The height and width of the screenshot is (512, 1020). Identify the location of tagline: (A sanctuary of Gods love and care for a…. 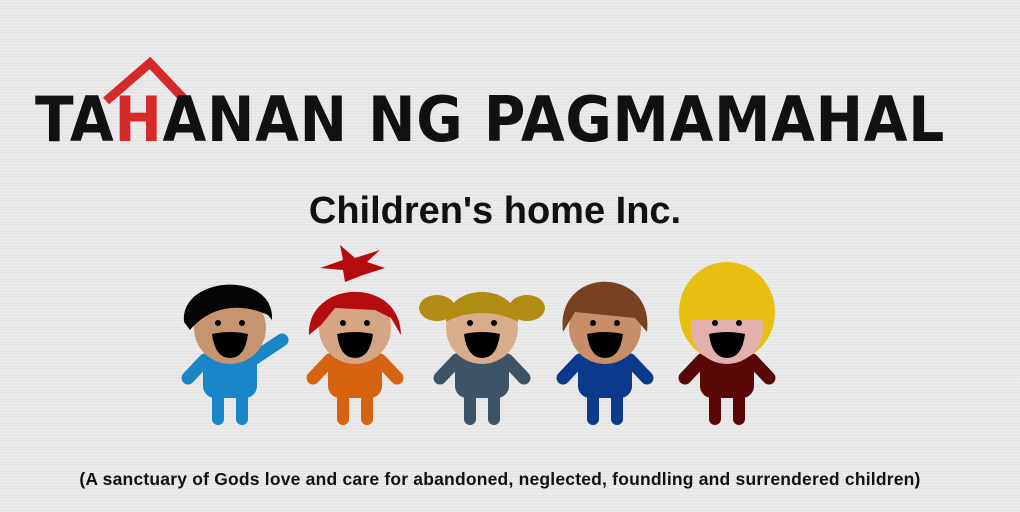
(500, 479).